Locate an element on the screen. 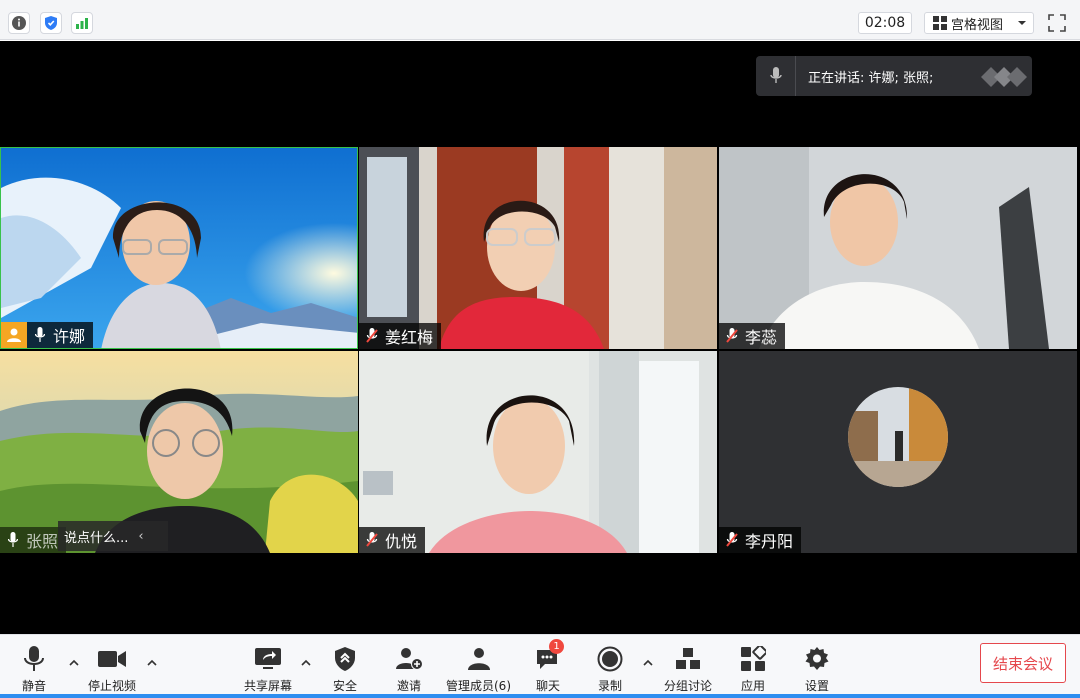  video-camera-icon is located at coordinates (112, 659).